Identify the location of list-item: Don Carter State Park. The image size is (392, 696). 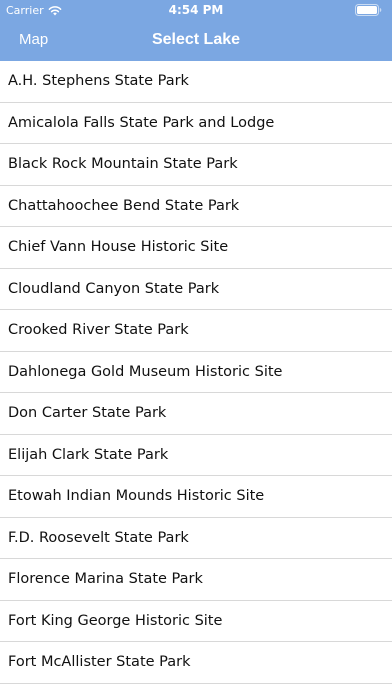
(196, 414).